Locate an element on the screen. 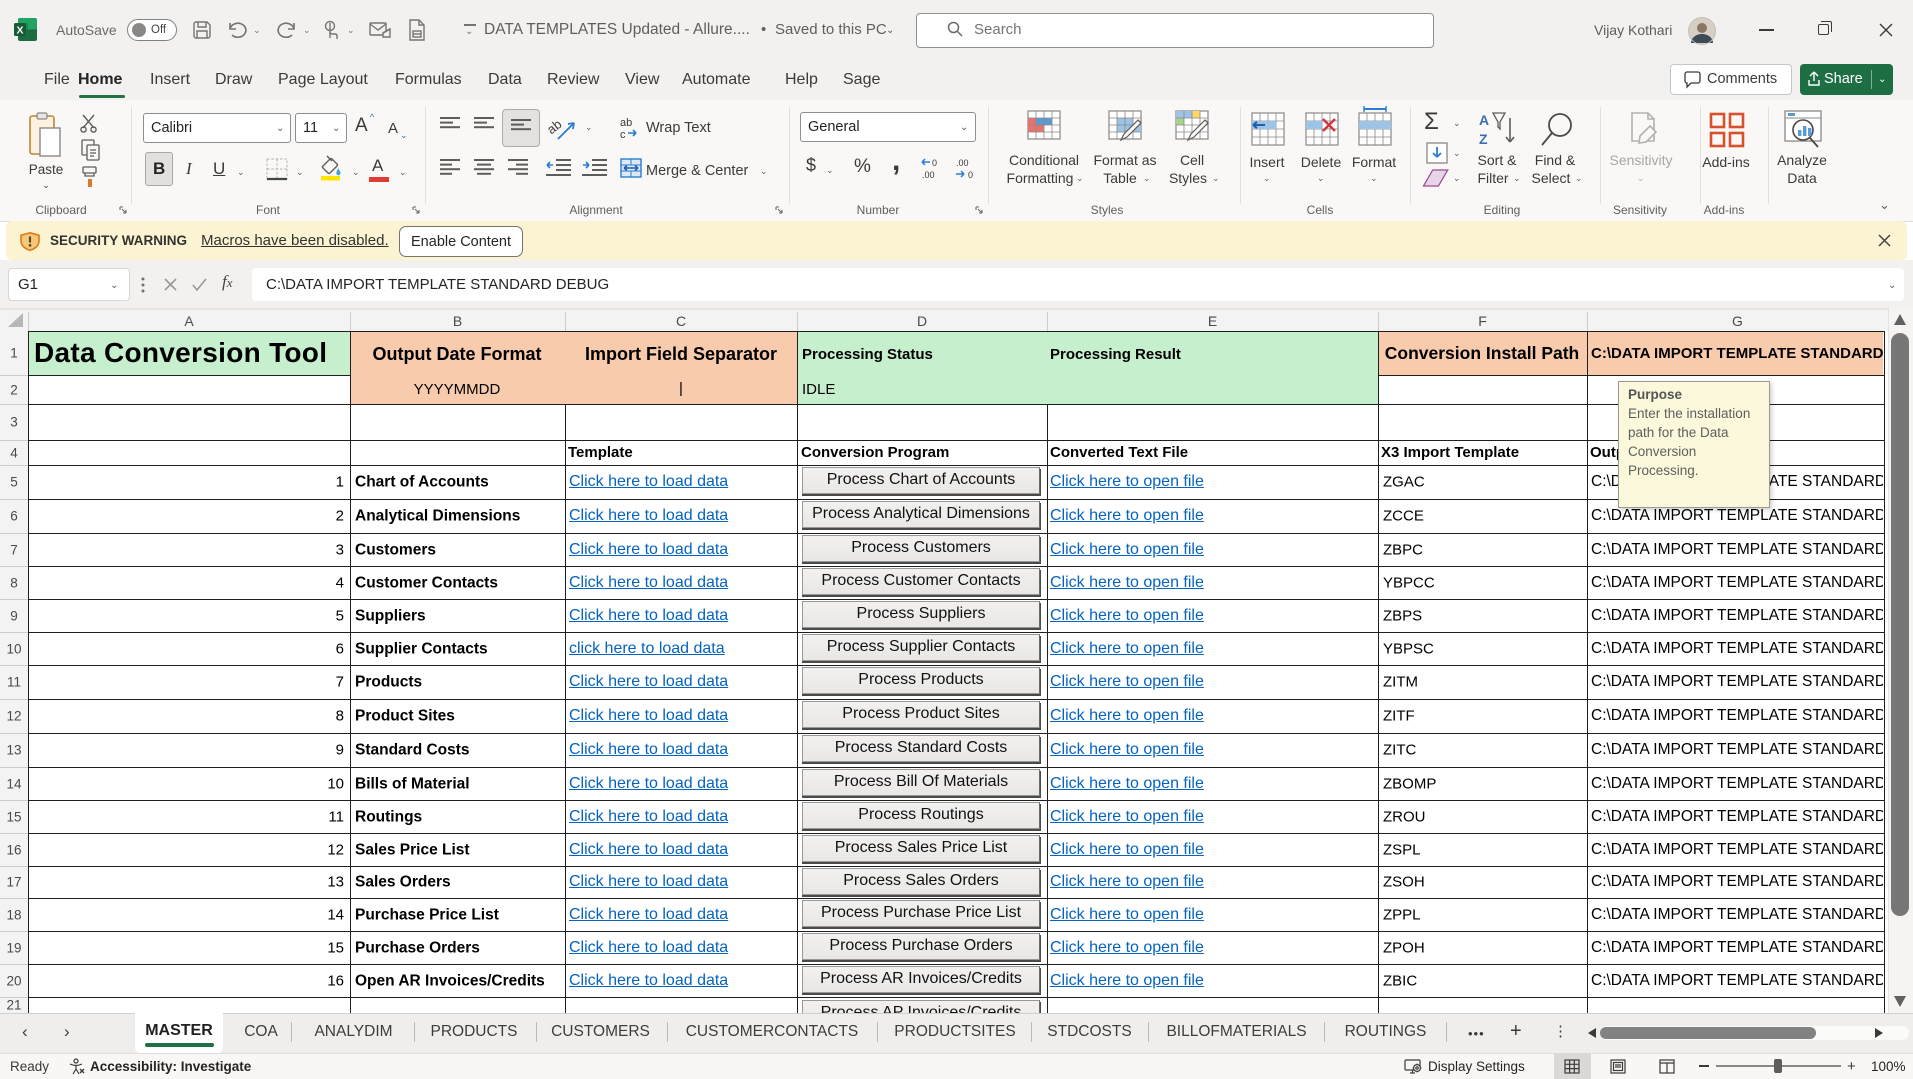  svg-text: X is located at coordinates (19, 31).